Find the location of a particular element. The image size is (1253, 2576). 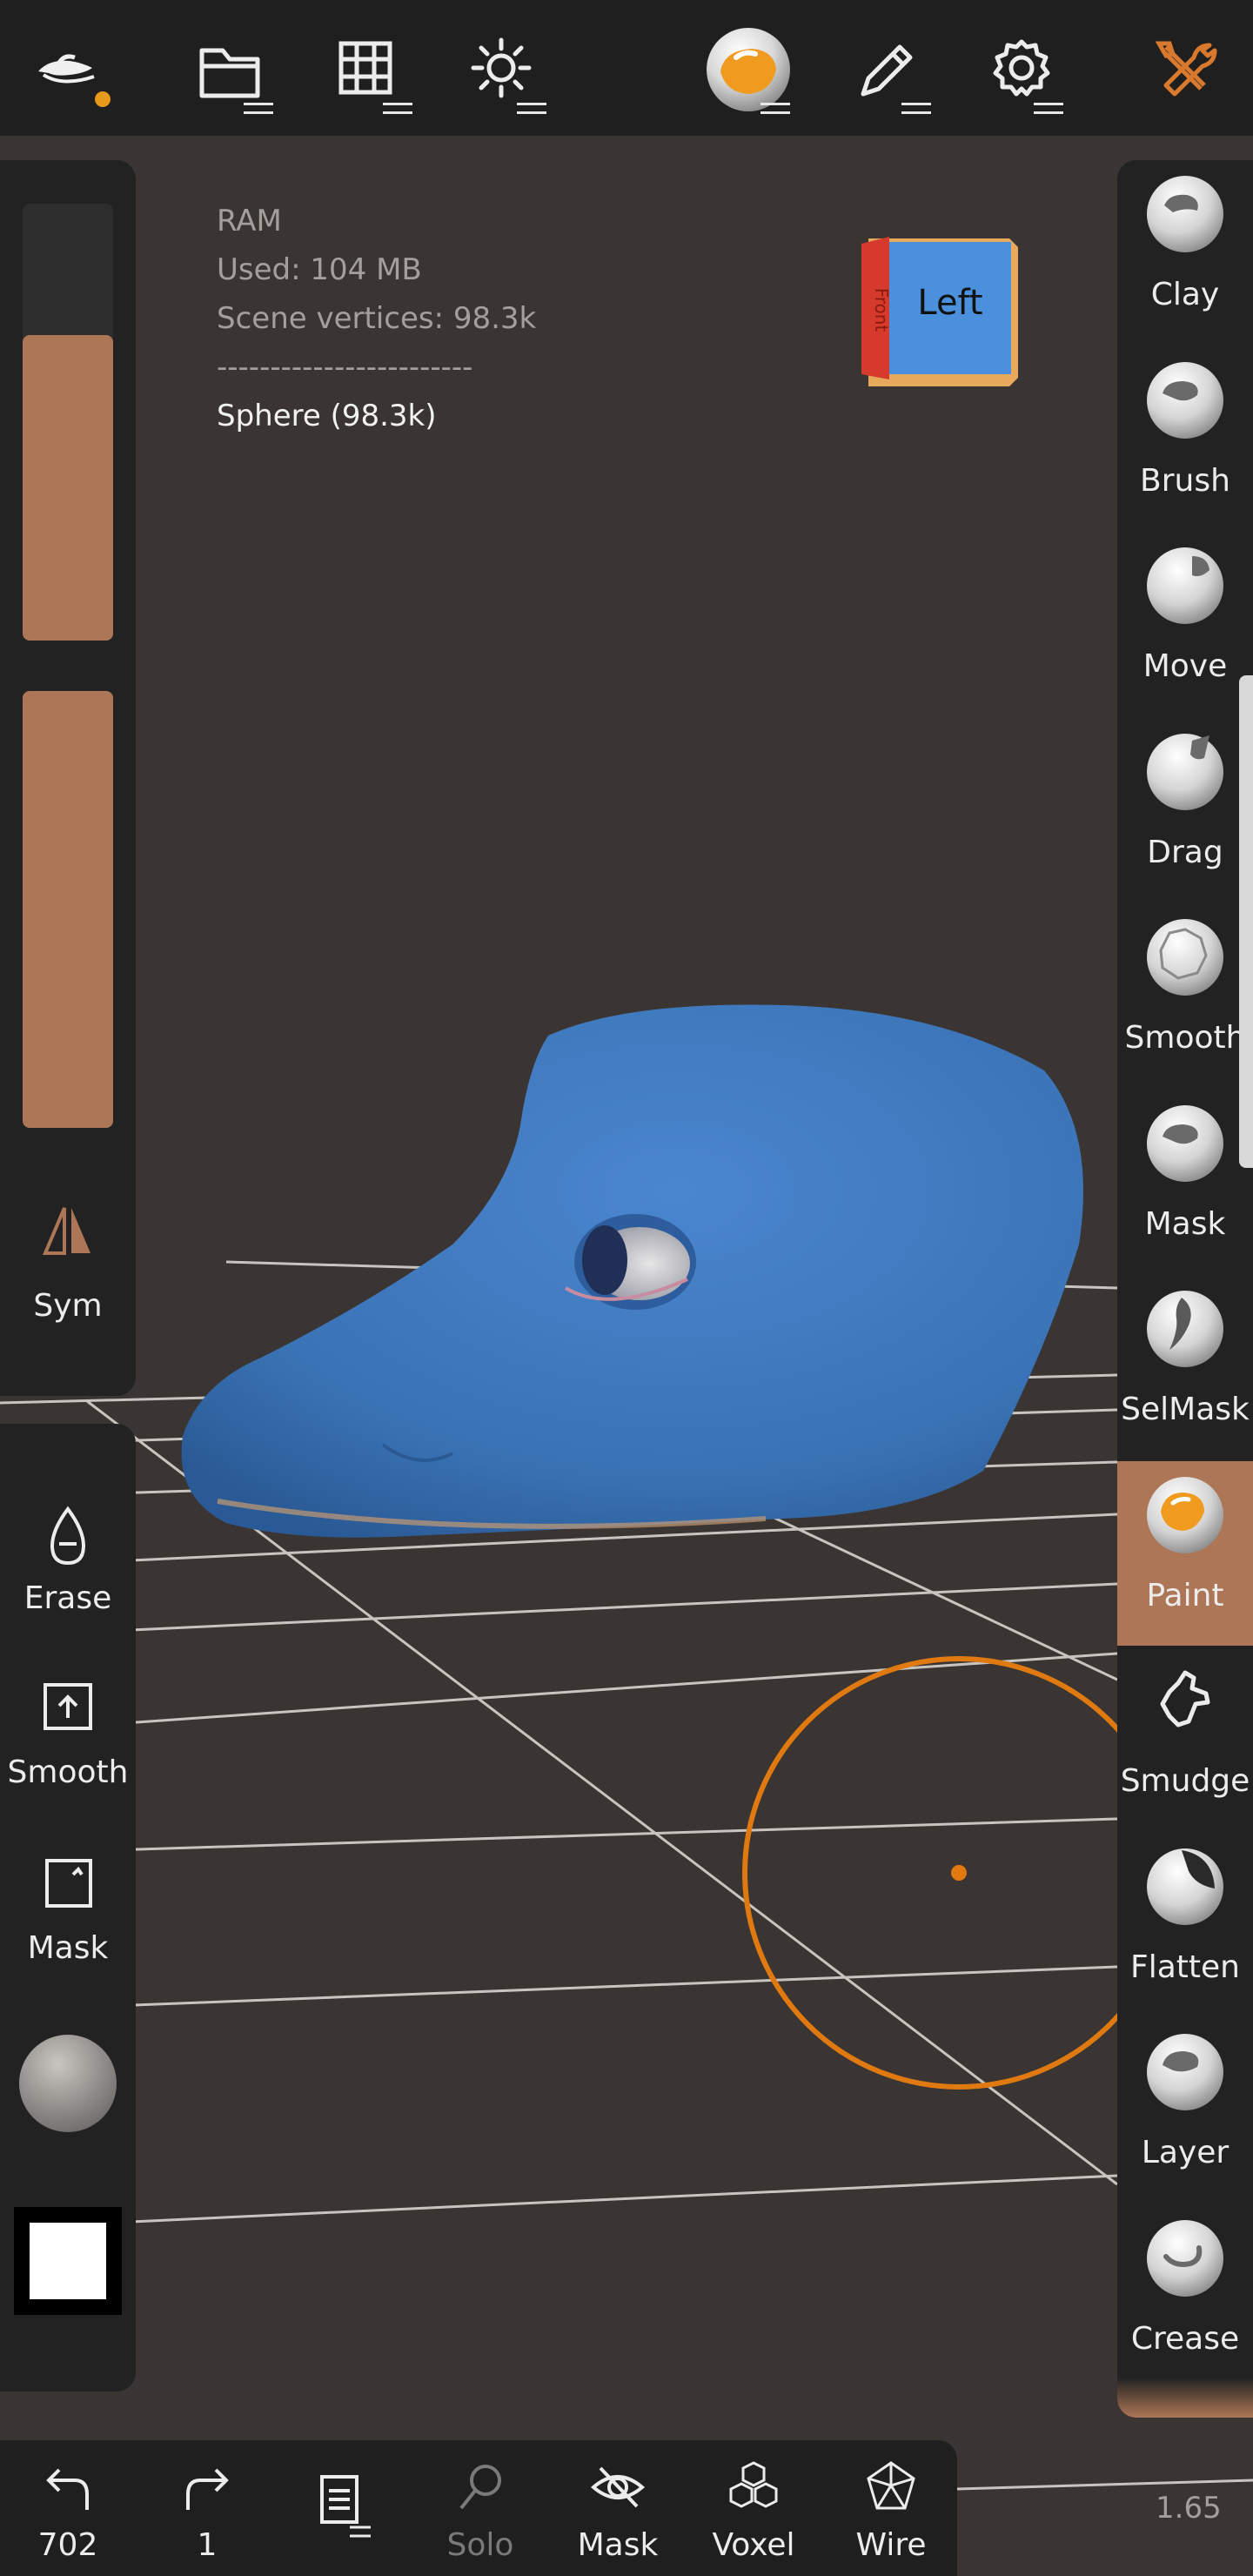

color-swatch-button is located at coordinates (68, 2261).